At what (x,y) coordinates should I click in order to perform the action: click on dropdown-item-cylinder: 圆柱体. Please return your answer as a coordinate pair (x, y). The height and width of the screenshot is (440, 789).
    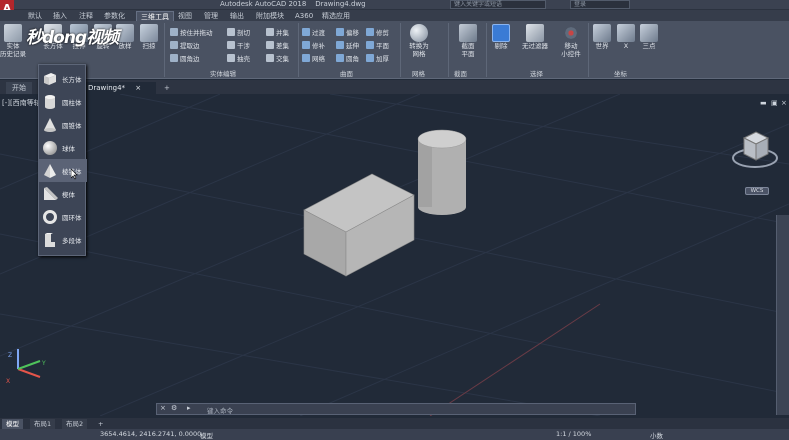
    Looking at the image, I should click on (63, 101).